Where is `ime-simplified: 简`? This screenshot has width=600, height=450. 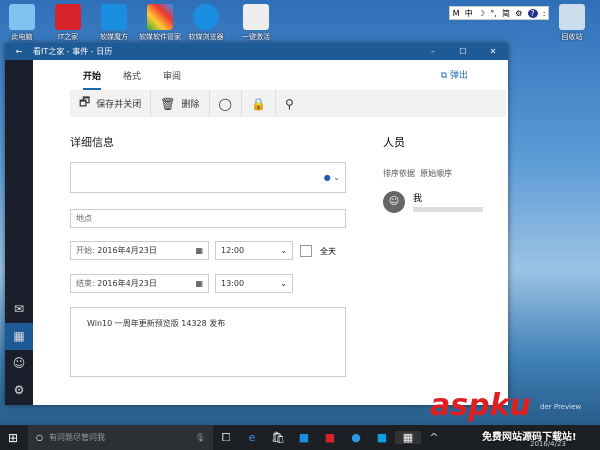 ime-simplified: 简 is located at coordinates (506, 13).